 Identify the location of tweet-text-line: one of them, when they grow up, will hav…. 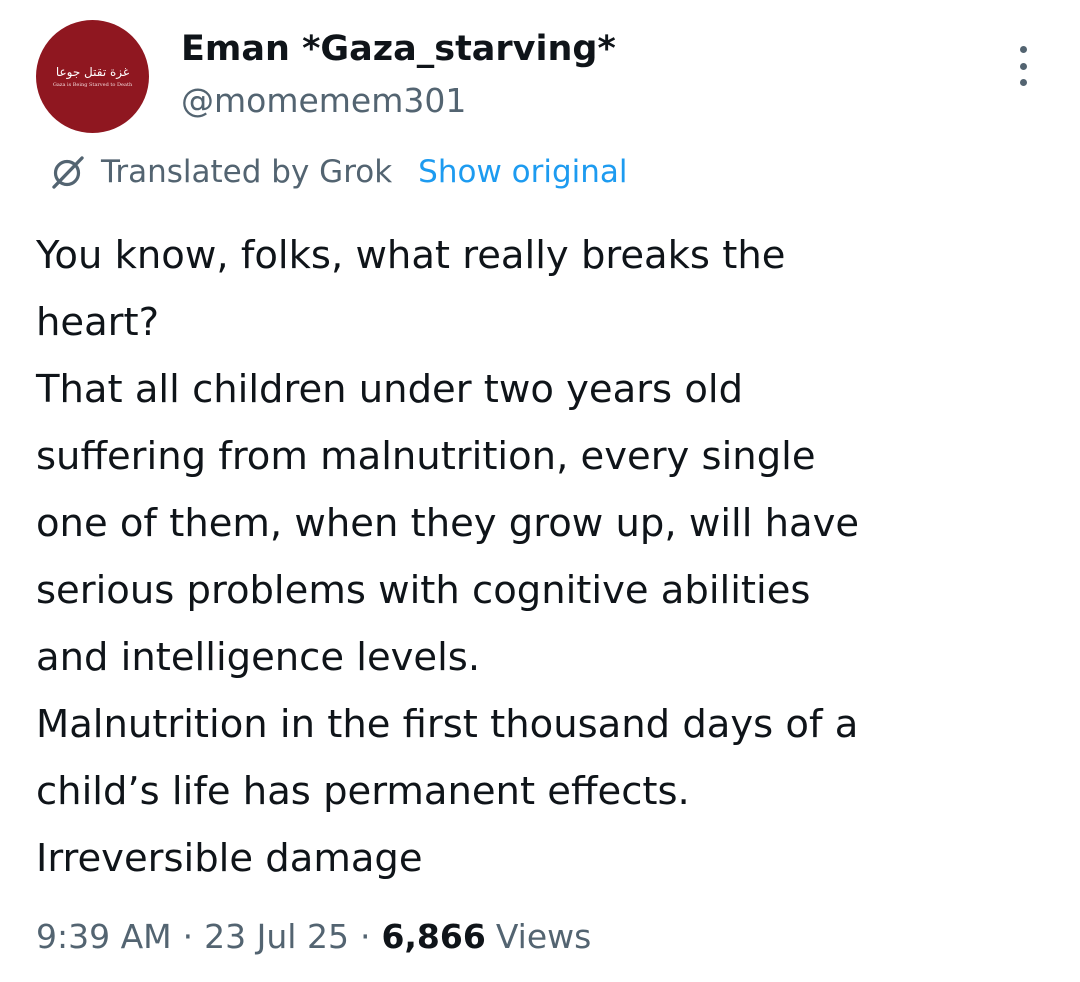
(448, 523).